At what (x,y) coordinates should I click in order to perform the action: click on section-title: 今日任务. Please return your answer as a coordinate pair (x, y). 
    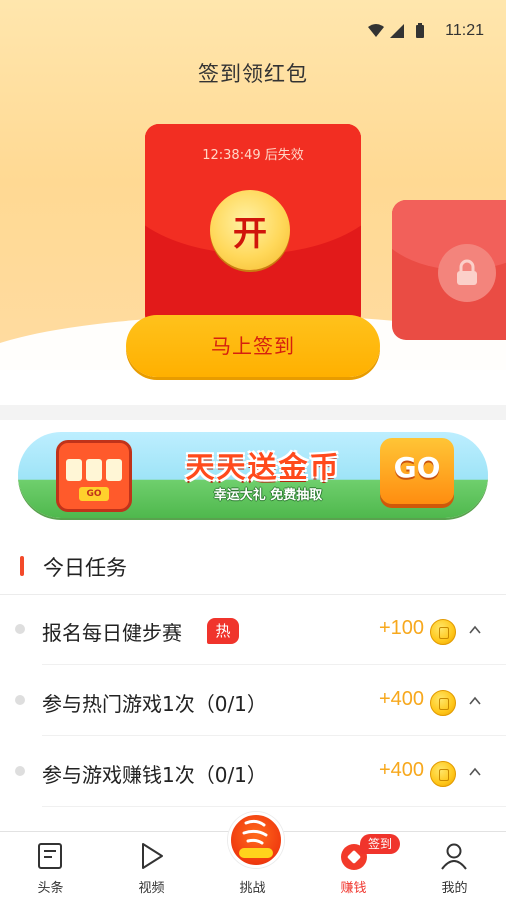
    Looking at the image, I should click on (85, 568).